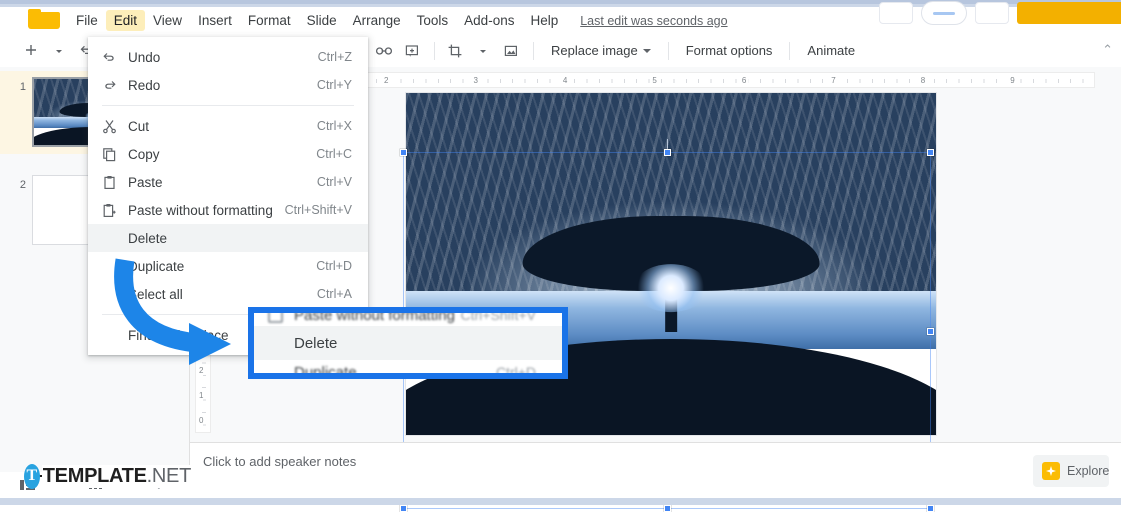 This screenshot has width=1121, height=512. I want to click on menu-slide: Slide, so click(322, 20).